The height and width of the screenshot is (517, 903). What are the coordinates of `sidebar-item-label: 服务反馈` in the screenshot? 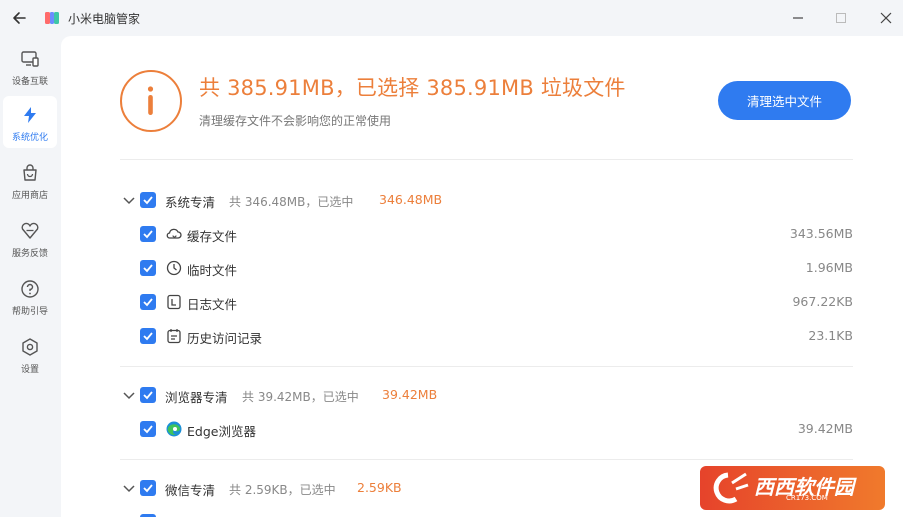 It's located at (29, 254).